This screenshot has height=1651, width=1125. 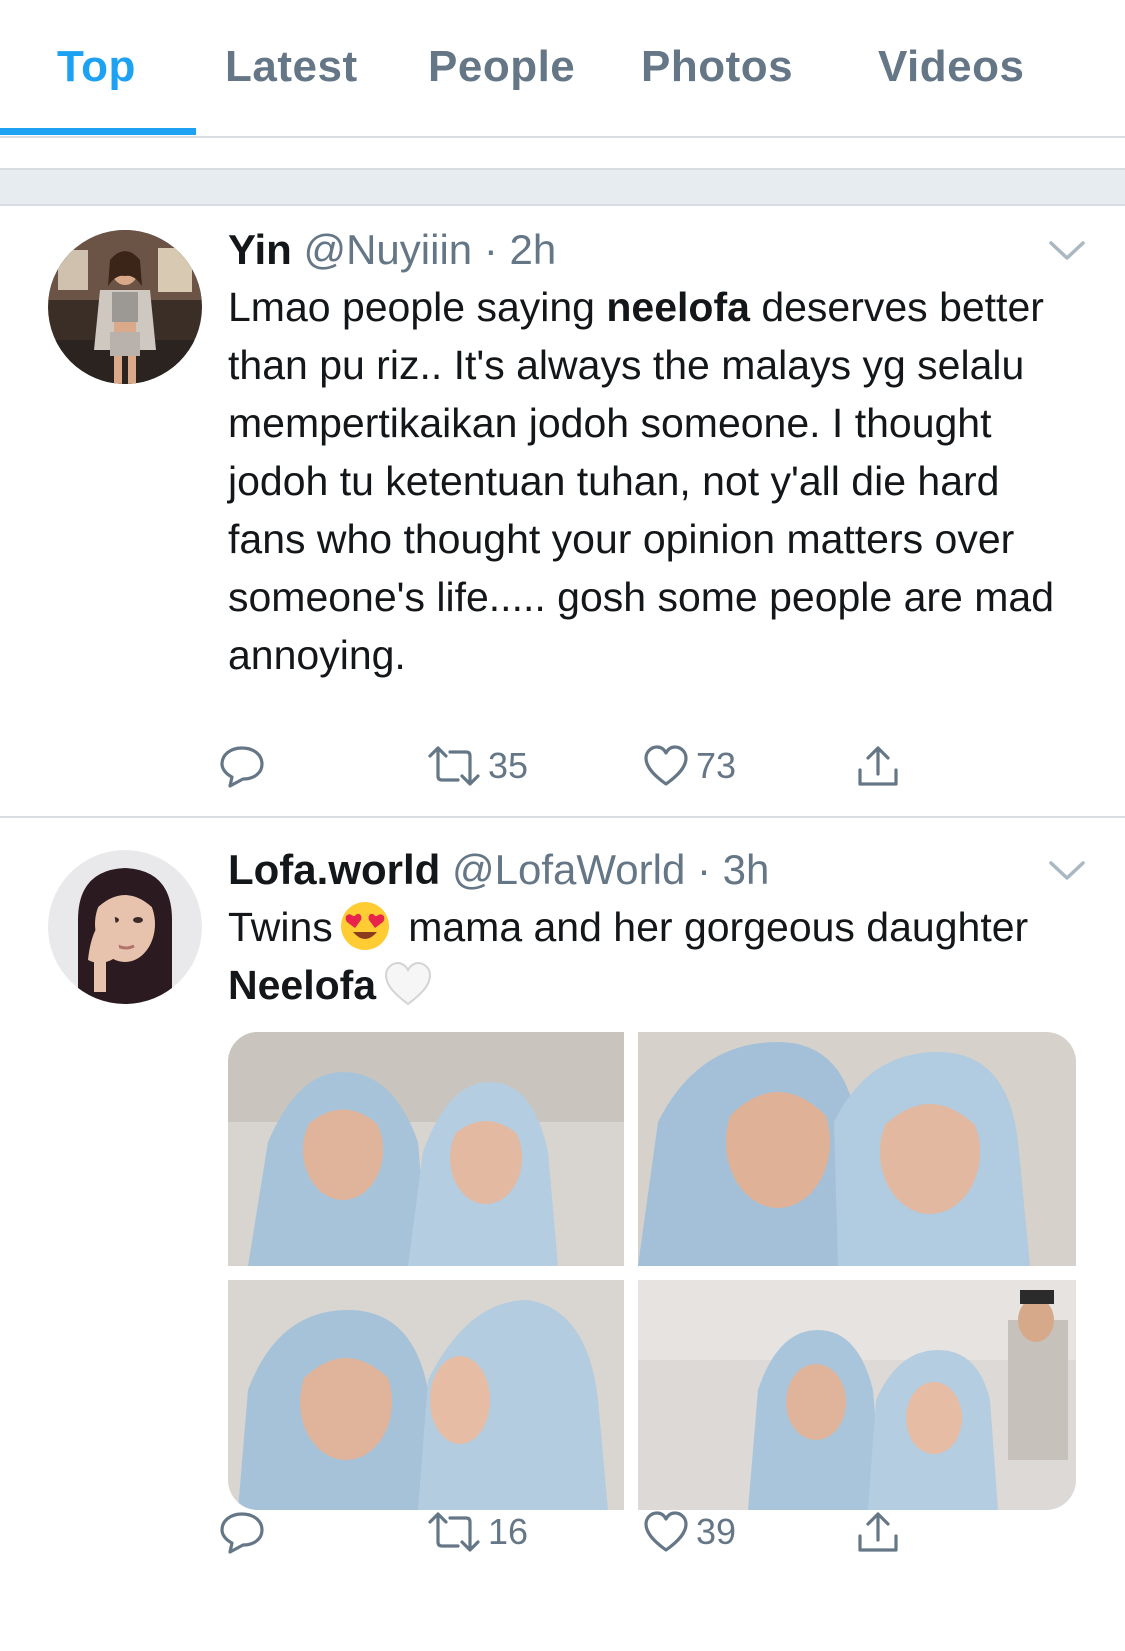 I want to click on tweet-header: Yin @Nuyiiin · 2h, so click(x=392, y=250).